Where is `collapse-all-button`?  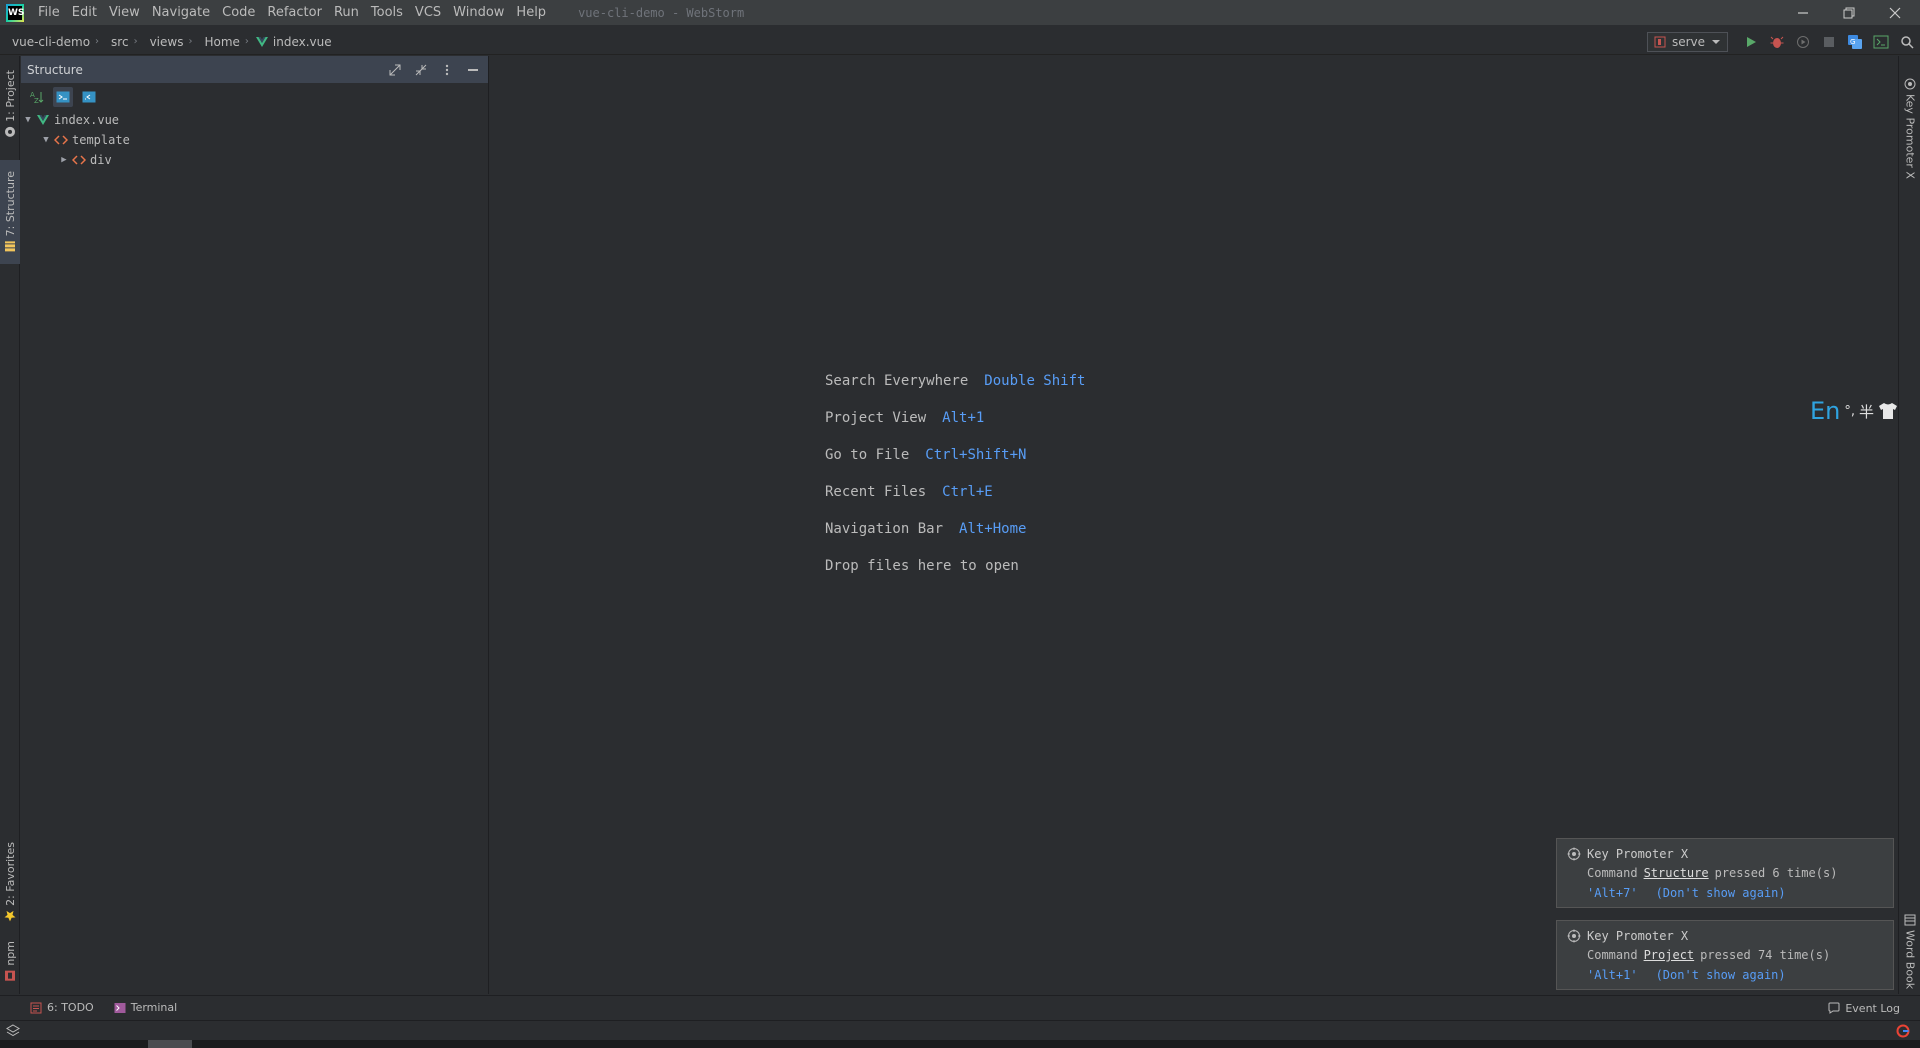 collapse-all-button is located at coordinates (421, 70).